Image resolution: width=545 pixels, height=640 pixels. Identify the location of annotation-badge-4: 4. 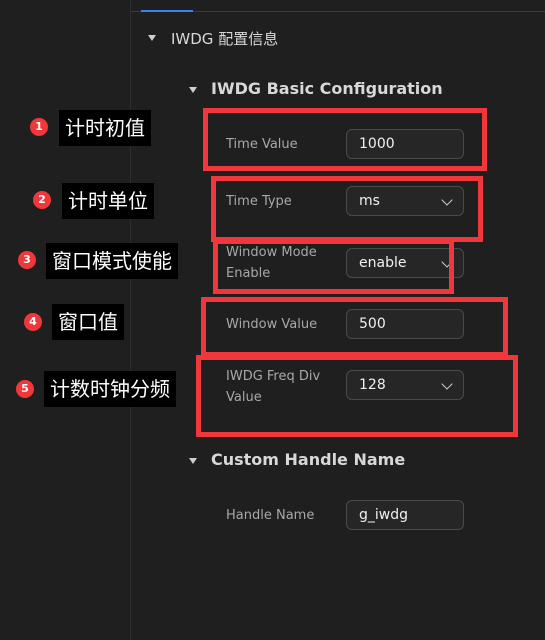
(33, 322).